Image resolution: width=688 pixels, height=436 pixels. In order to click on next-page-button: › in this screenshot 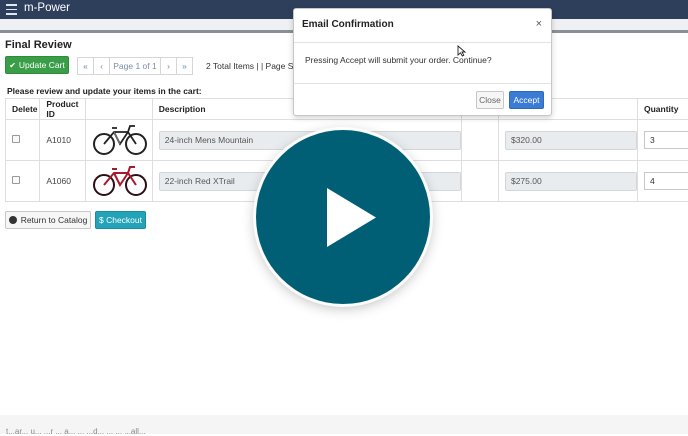, I will do `click(168, 66)`.